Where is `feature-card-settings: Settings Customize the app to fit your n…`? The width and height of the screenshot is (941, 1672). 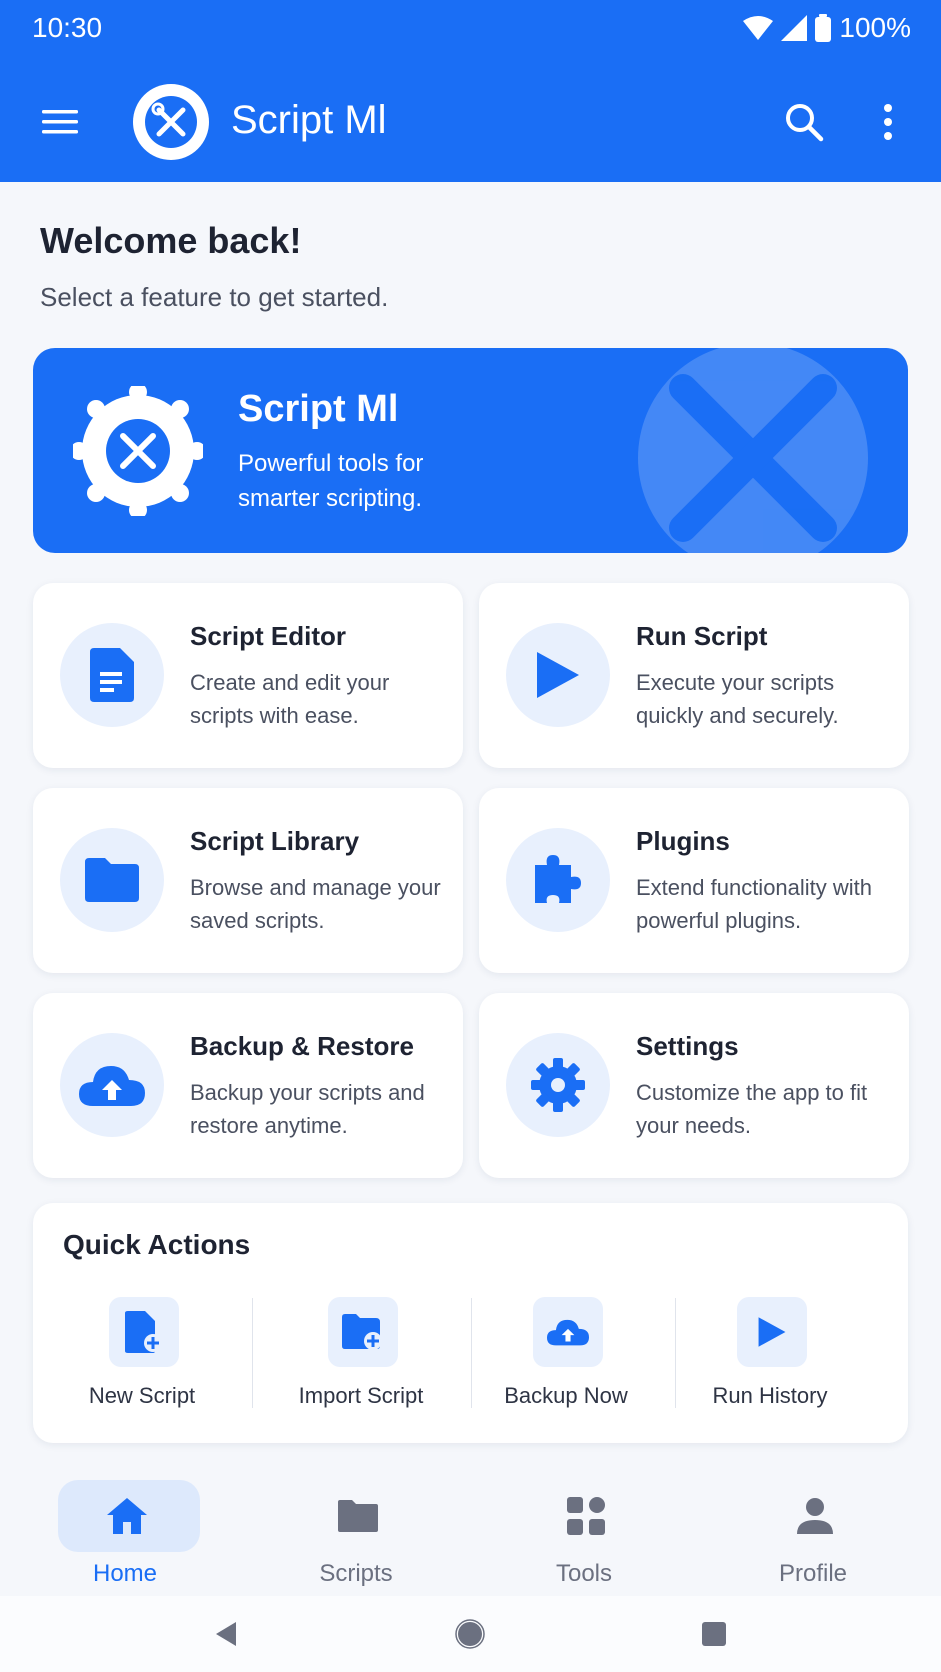
feature-card-settings: Settings Customize the app to fit your n… is located at coordinates (694, 1085).